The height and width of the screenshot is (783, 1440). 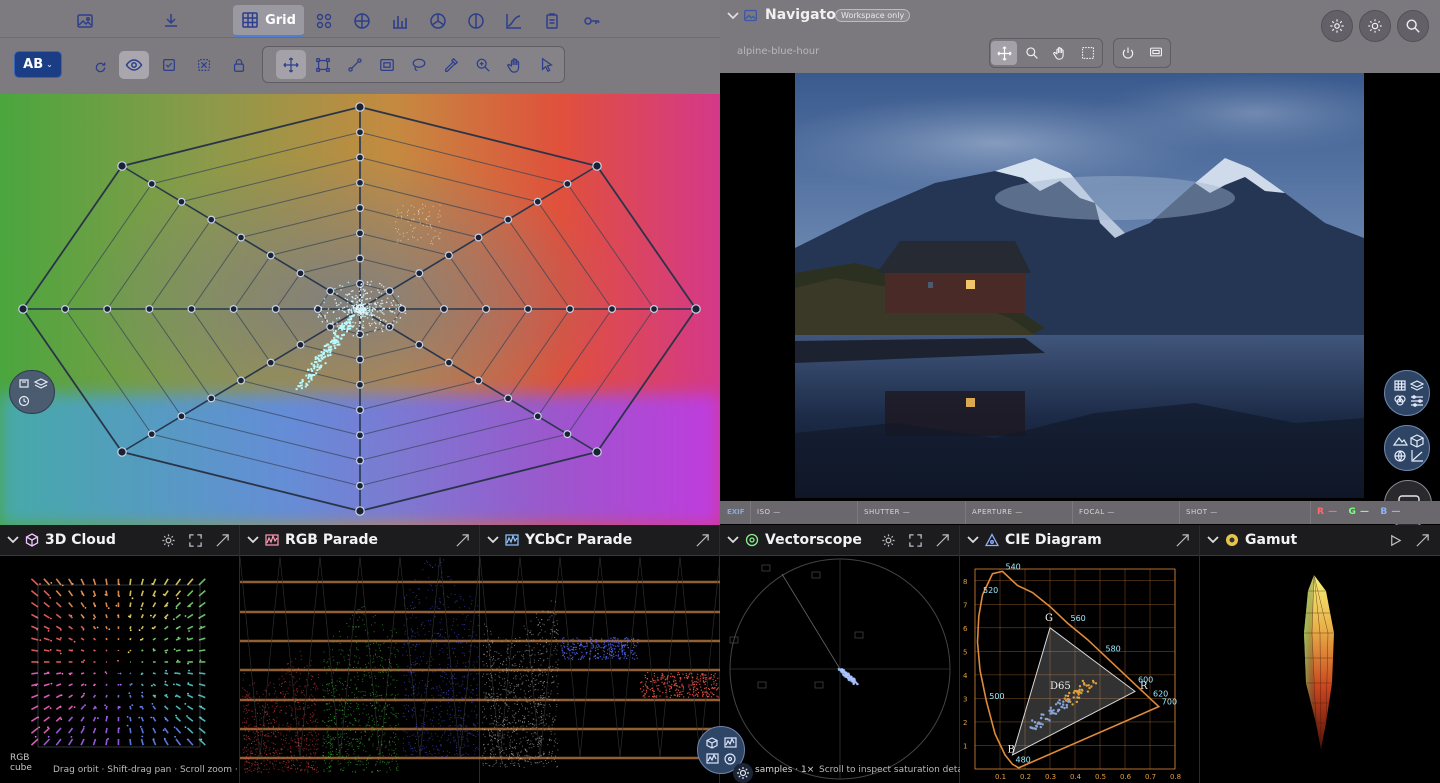 What do you see at coordinates (451, 65) in the screenshot?
I see `eyedropper-icon` at bounding box center [451, 65].